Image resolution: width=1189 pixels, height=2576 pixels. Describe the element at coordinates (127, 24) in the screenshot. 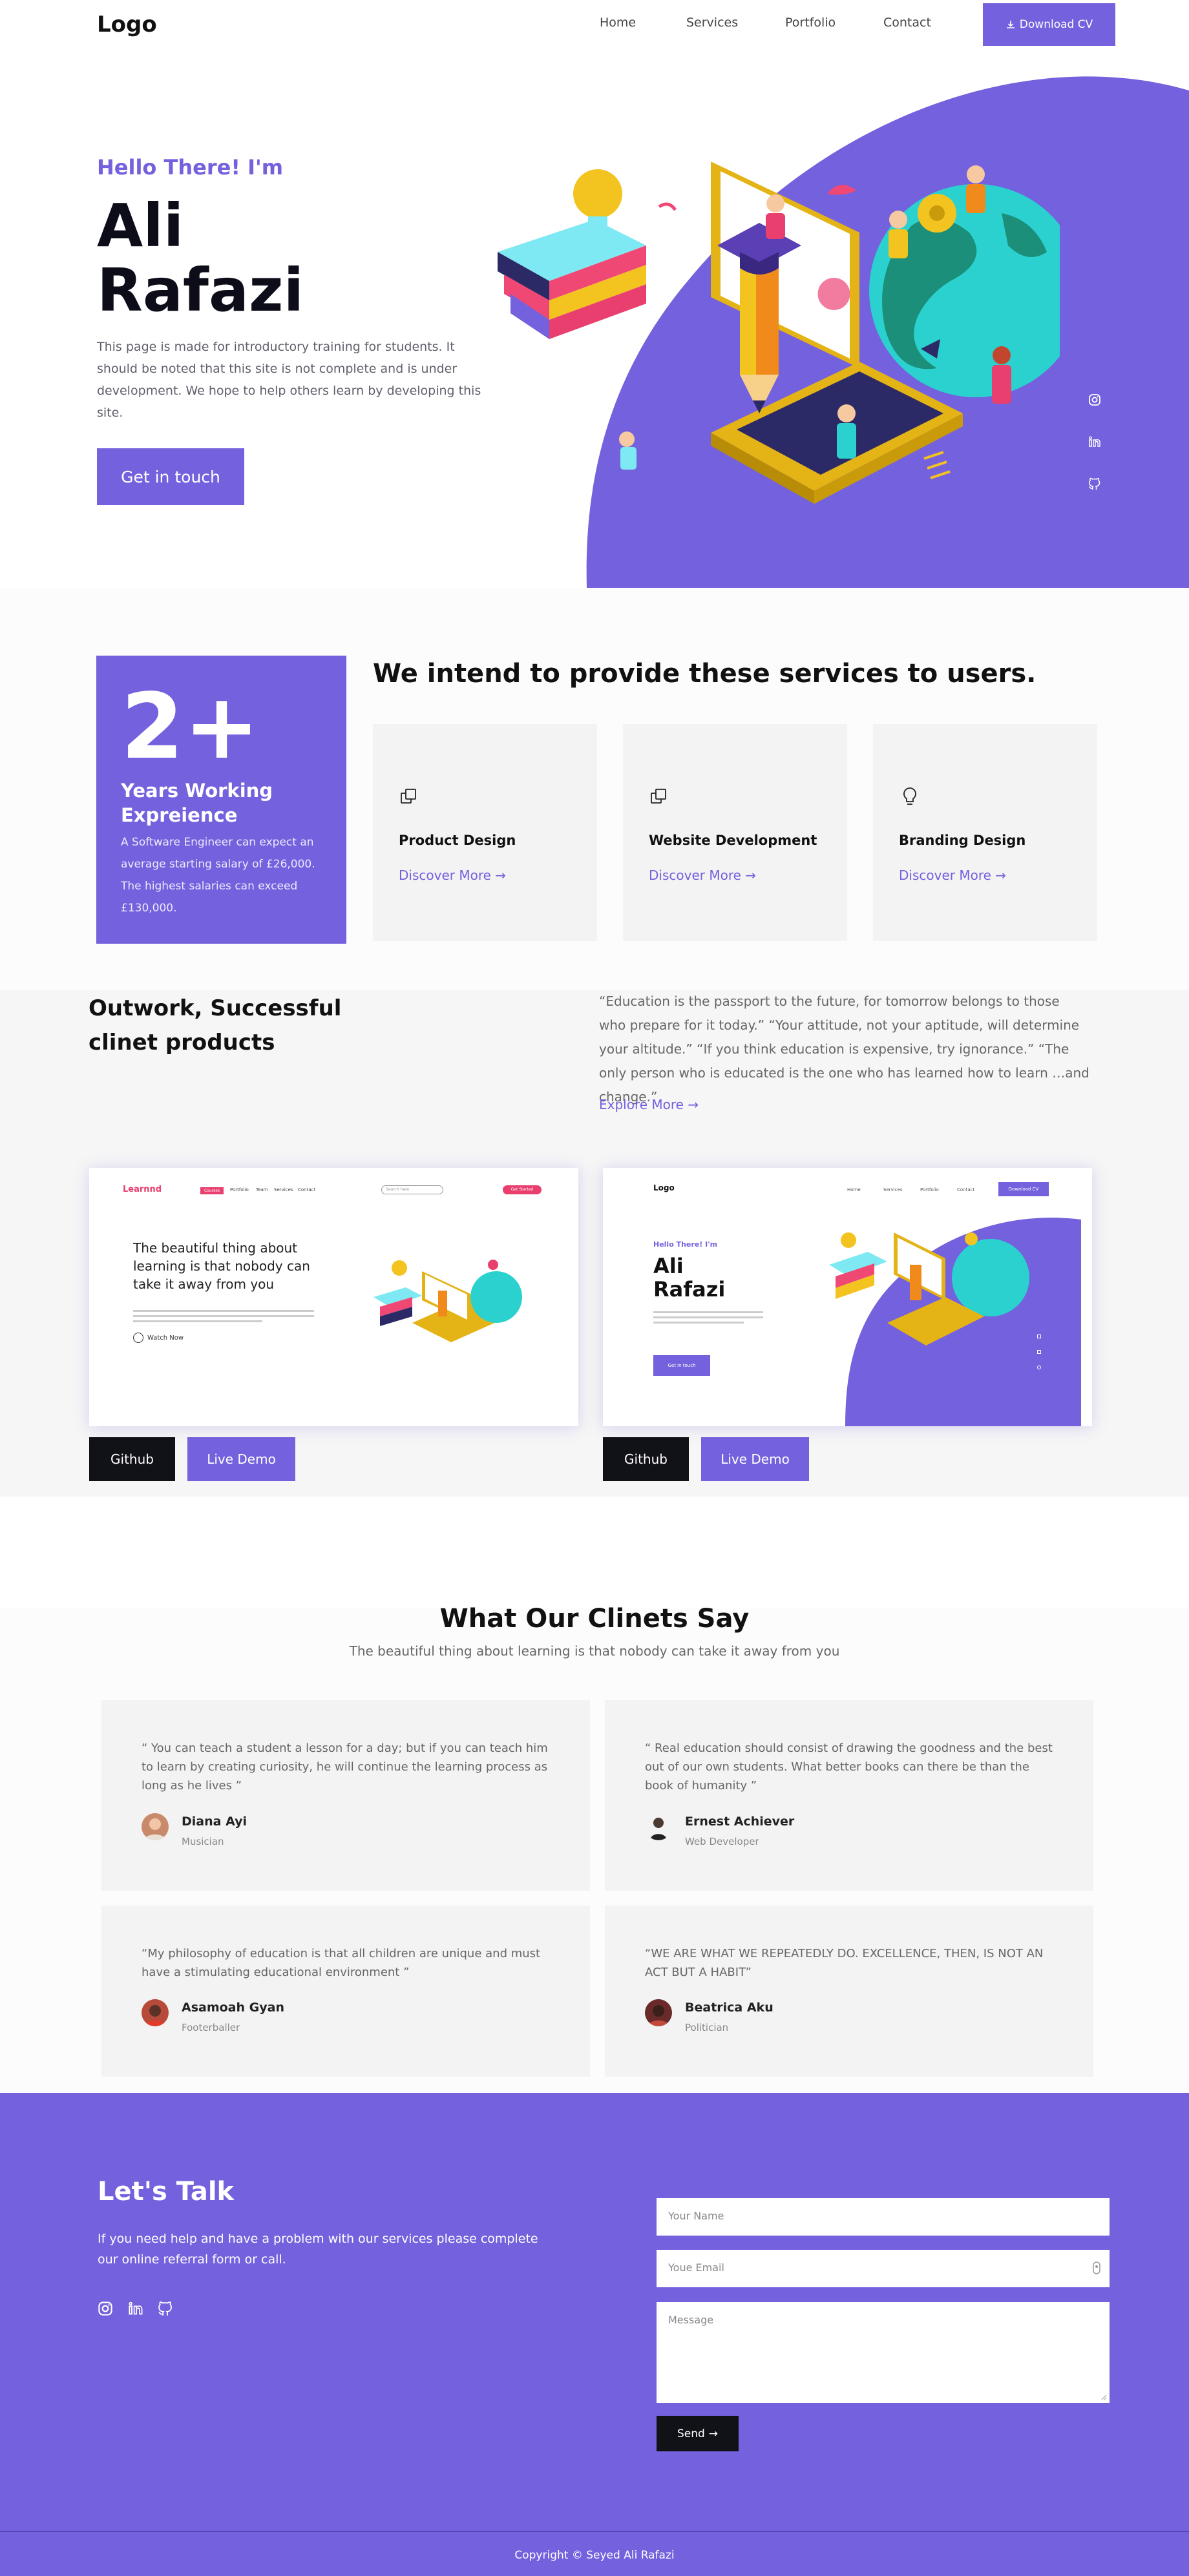

I see `logo: Logo` at that location.